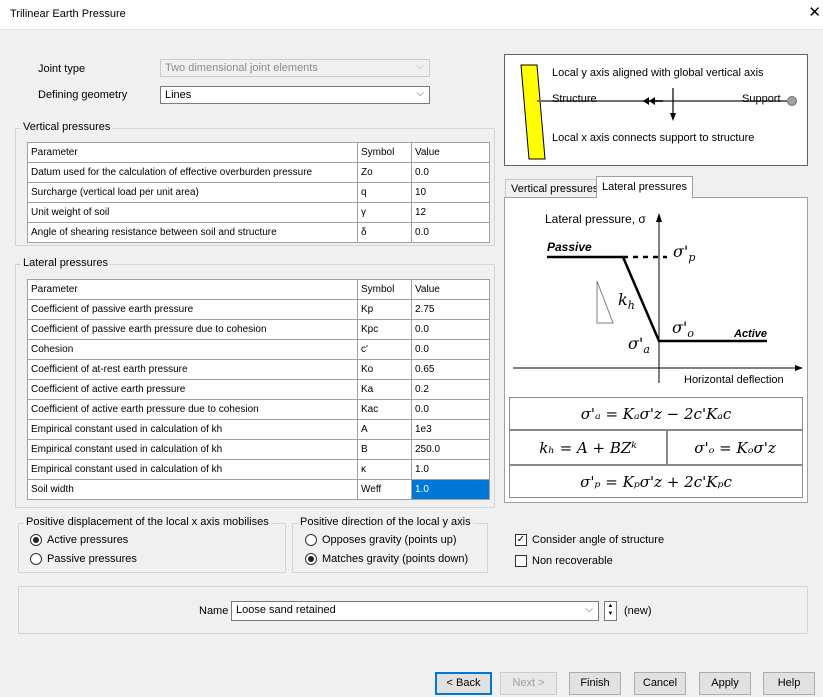 This screenshot has width=823, height=697. Describe the element at coordinates (450, 489) in the screenshot. I see `value-cell-selected: 1.0` at that location.